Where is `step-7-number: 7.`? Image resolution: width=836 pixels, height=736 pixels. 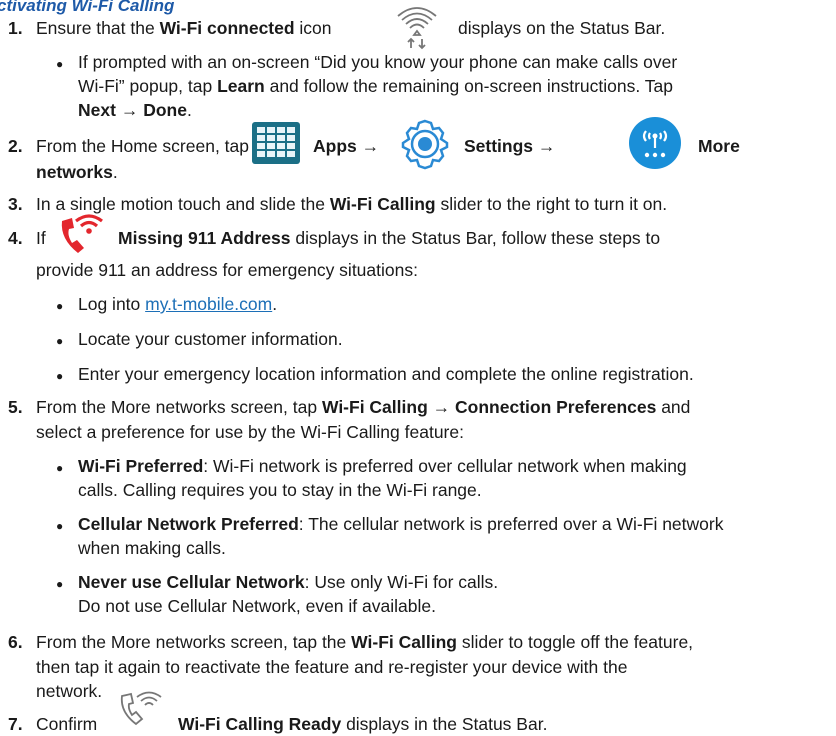
step-7-number: 7. is located at coordinates (15, 724).